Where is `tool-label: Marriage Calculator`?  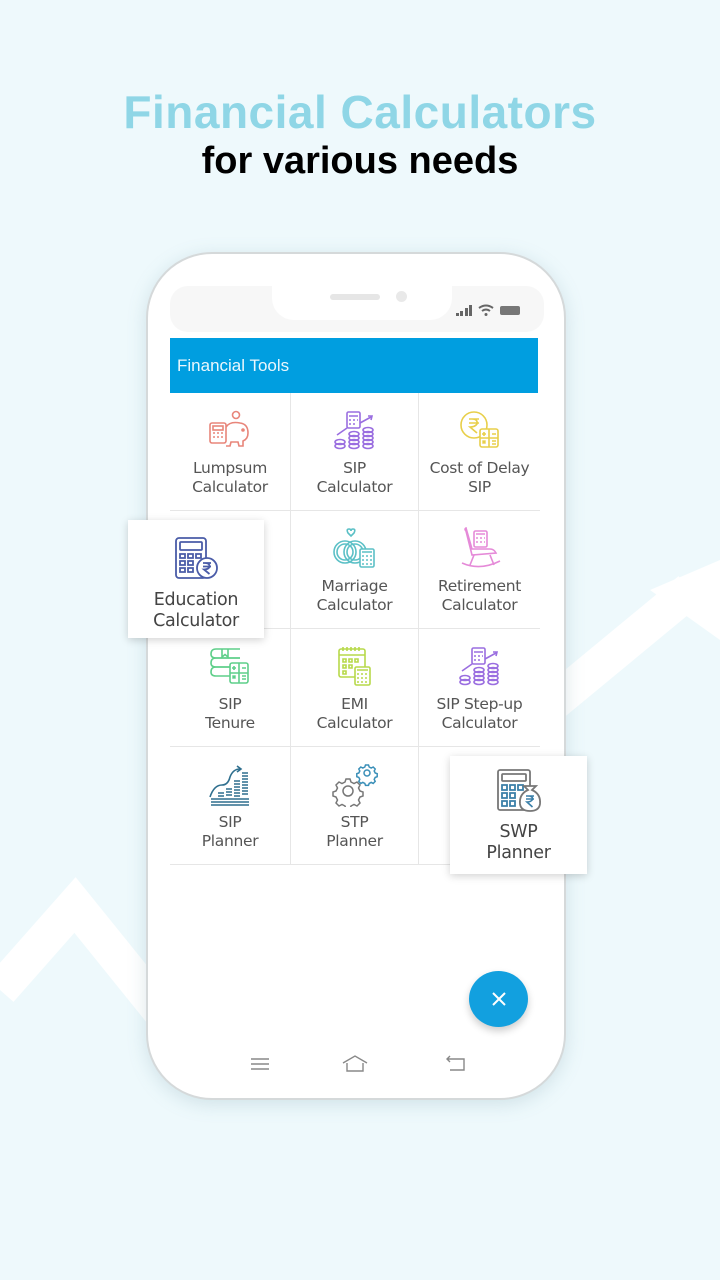 tool-label: Marriage Calculator is located at coordinates (354, 595).